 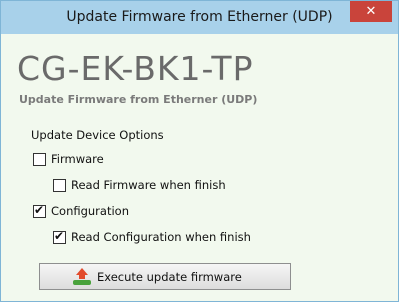 I want to click on configuration-label: Configuration, so click(x=90, y=211).